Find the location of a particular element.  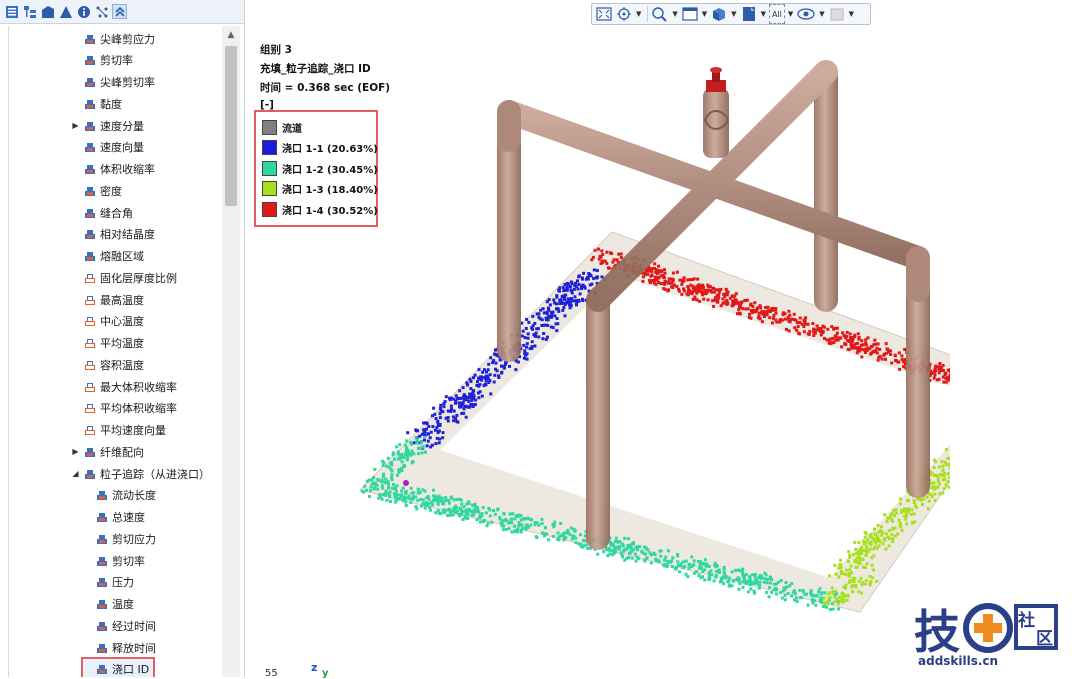

info-icon is located at coordinates (83, 11).